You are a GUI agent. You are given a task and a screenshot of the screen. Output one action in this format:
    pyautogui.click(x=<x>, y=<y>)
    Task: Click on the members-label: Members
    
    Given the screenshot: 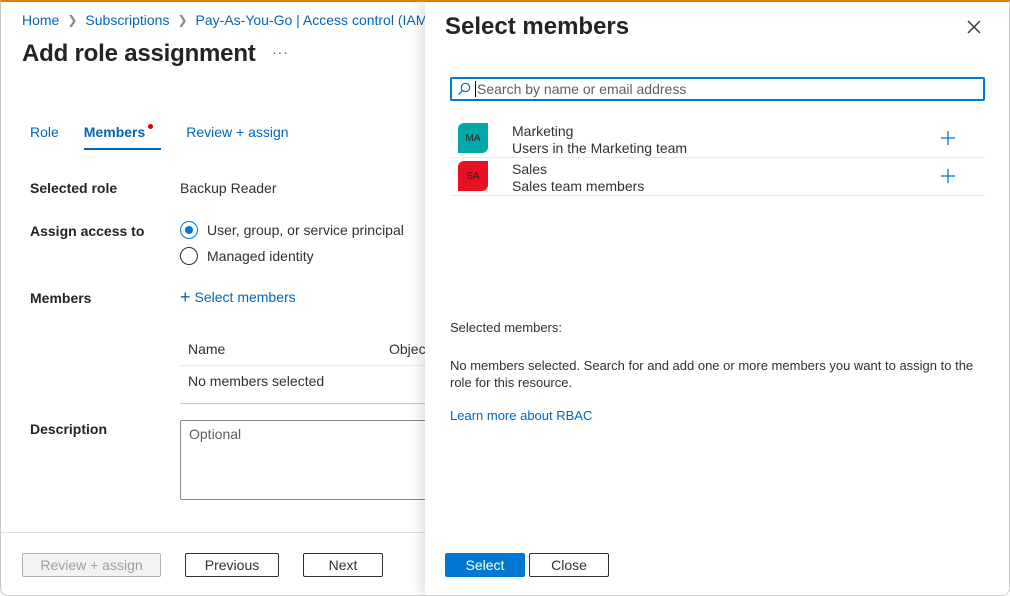 What is the action you would take?
    pyautogui.click(x=61, y=298)
    